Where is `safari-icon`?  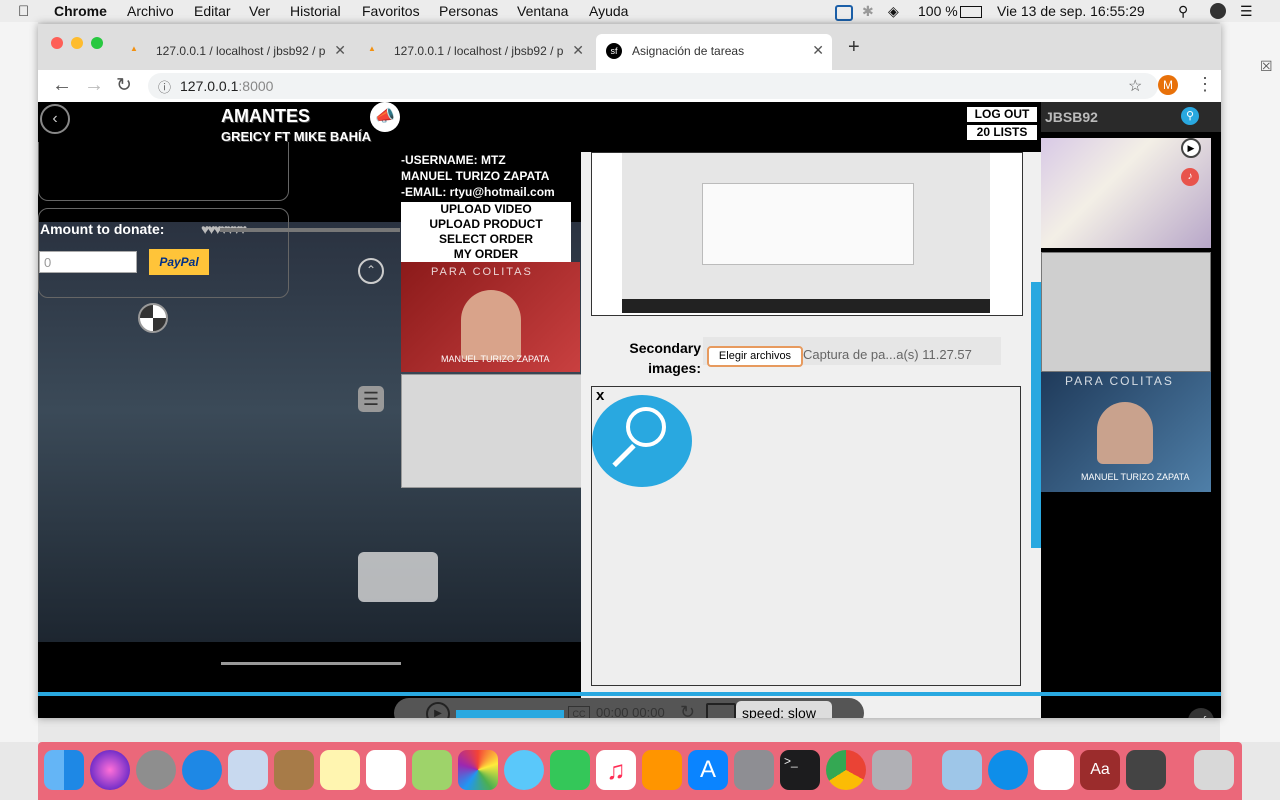 safari-icon is located at coordinates (202, 770).